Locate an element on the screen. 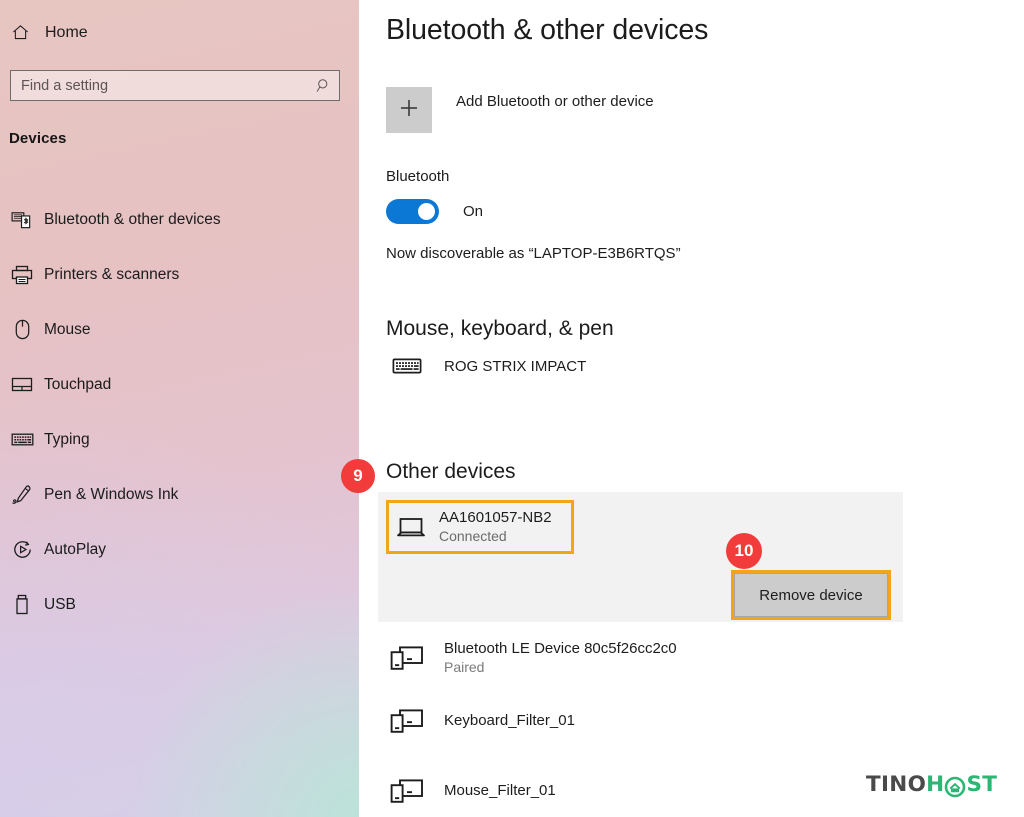 The image size is (1024, 817). sidebar-item-usb: USB is located at coordinates (179, 604).